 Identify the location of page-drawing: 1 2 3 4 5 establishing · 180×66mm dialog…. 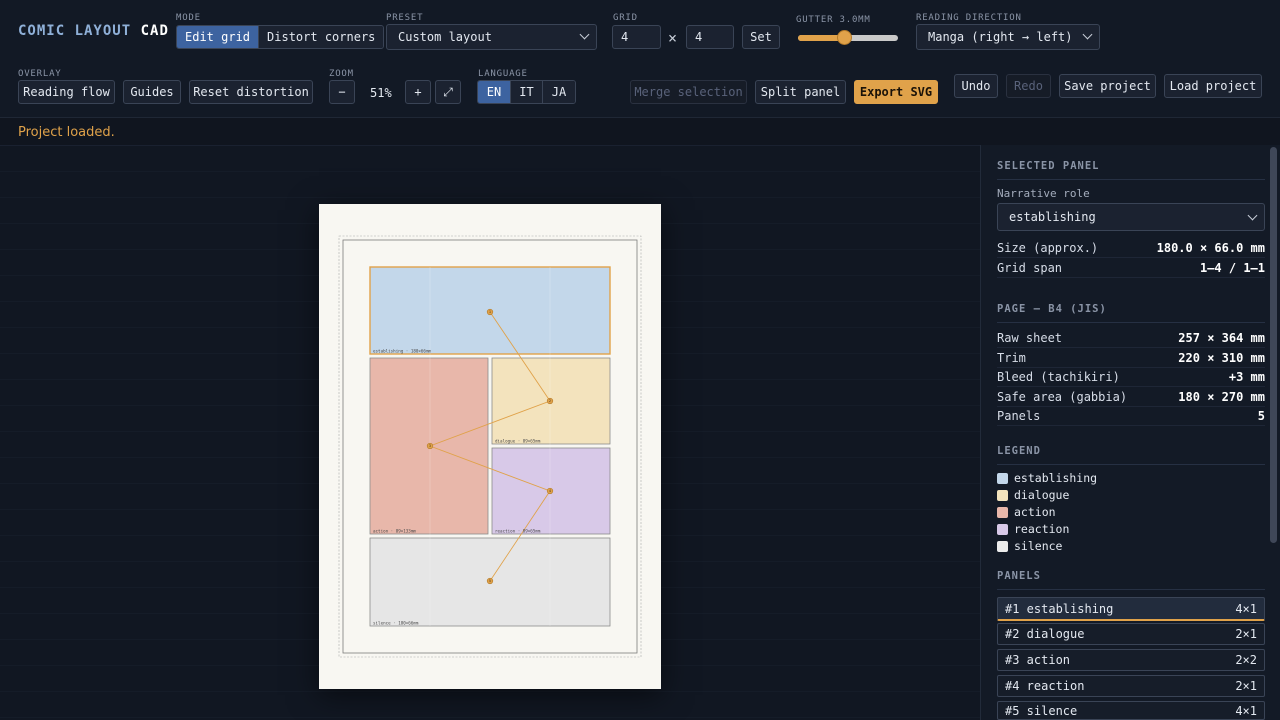
(490, 446).